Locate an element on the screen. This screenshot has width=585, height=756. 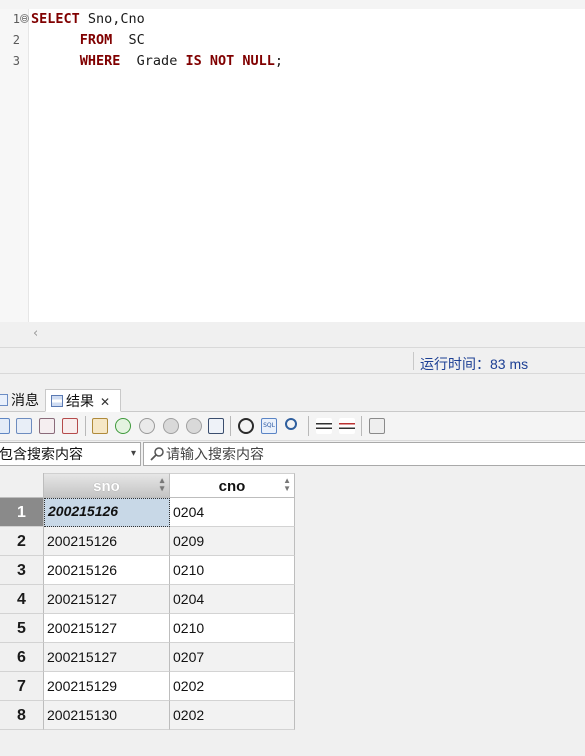
row-number: 6 is located at coordinates (22, 657).